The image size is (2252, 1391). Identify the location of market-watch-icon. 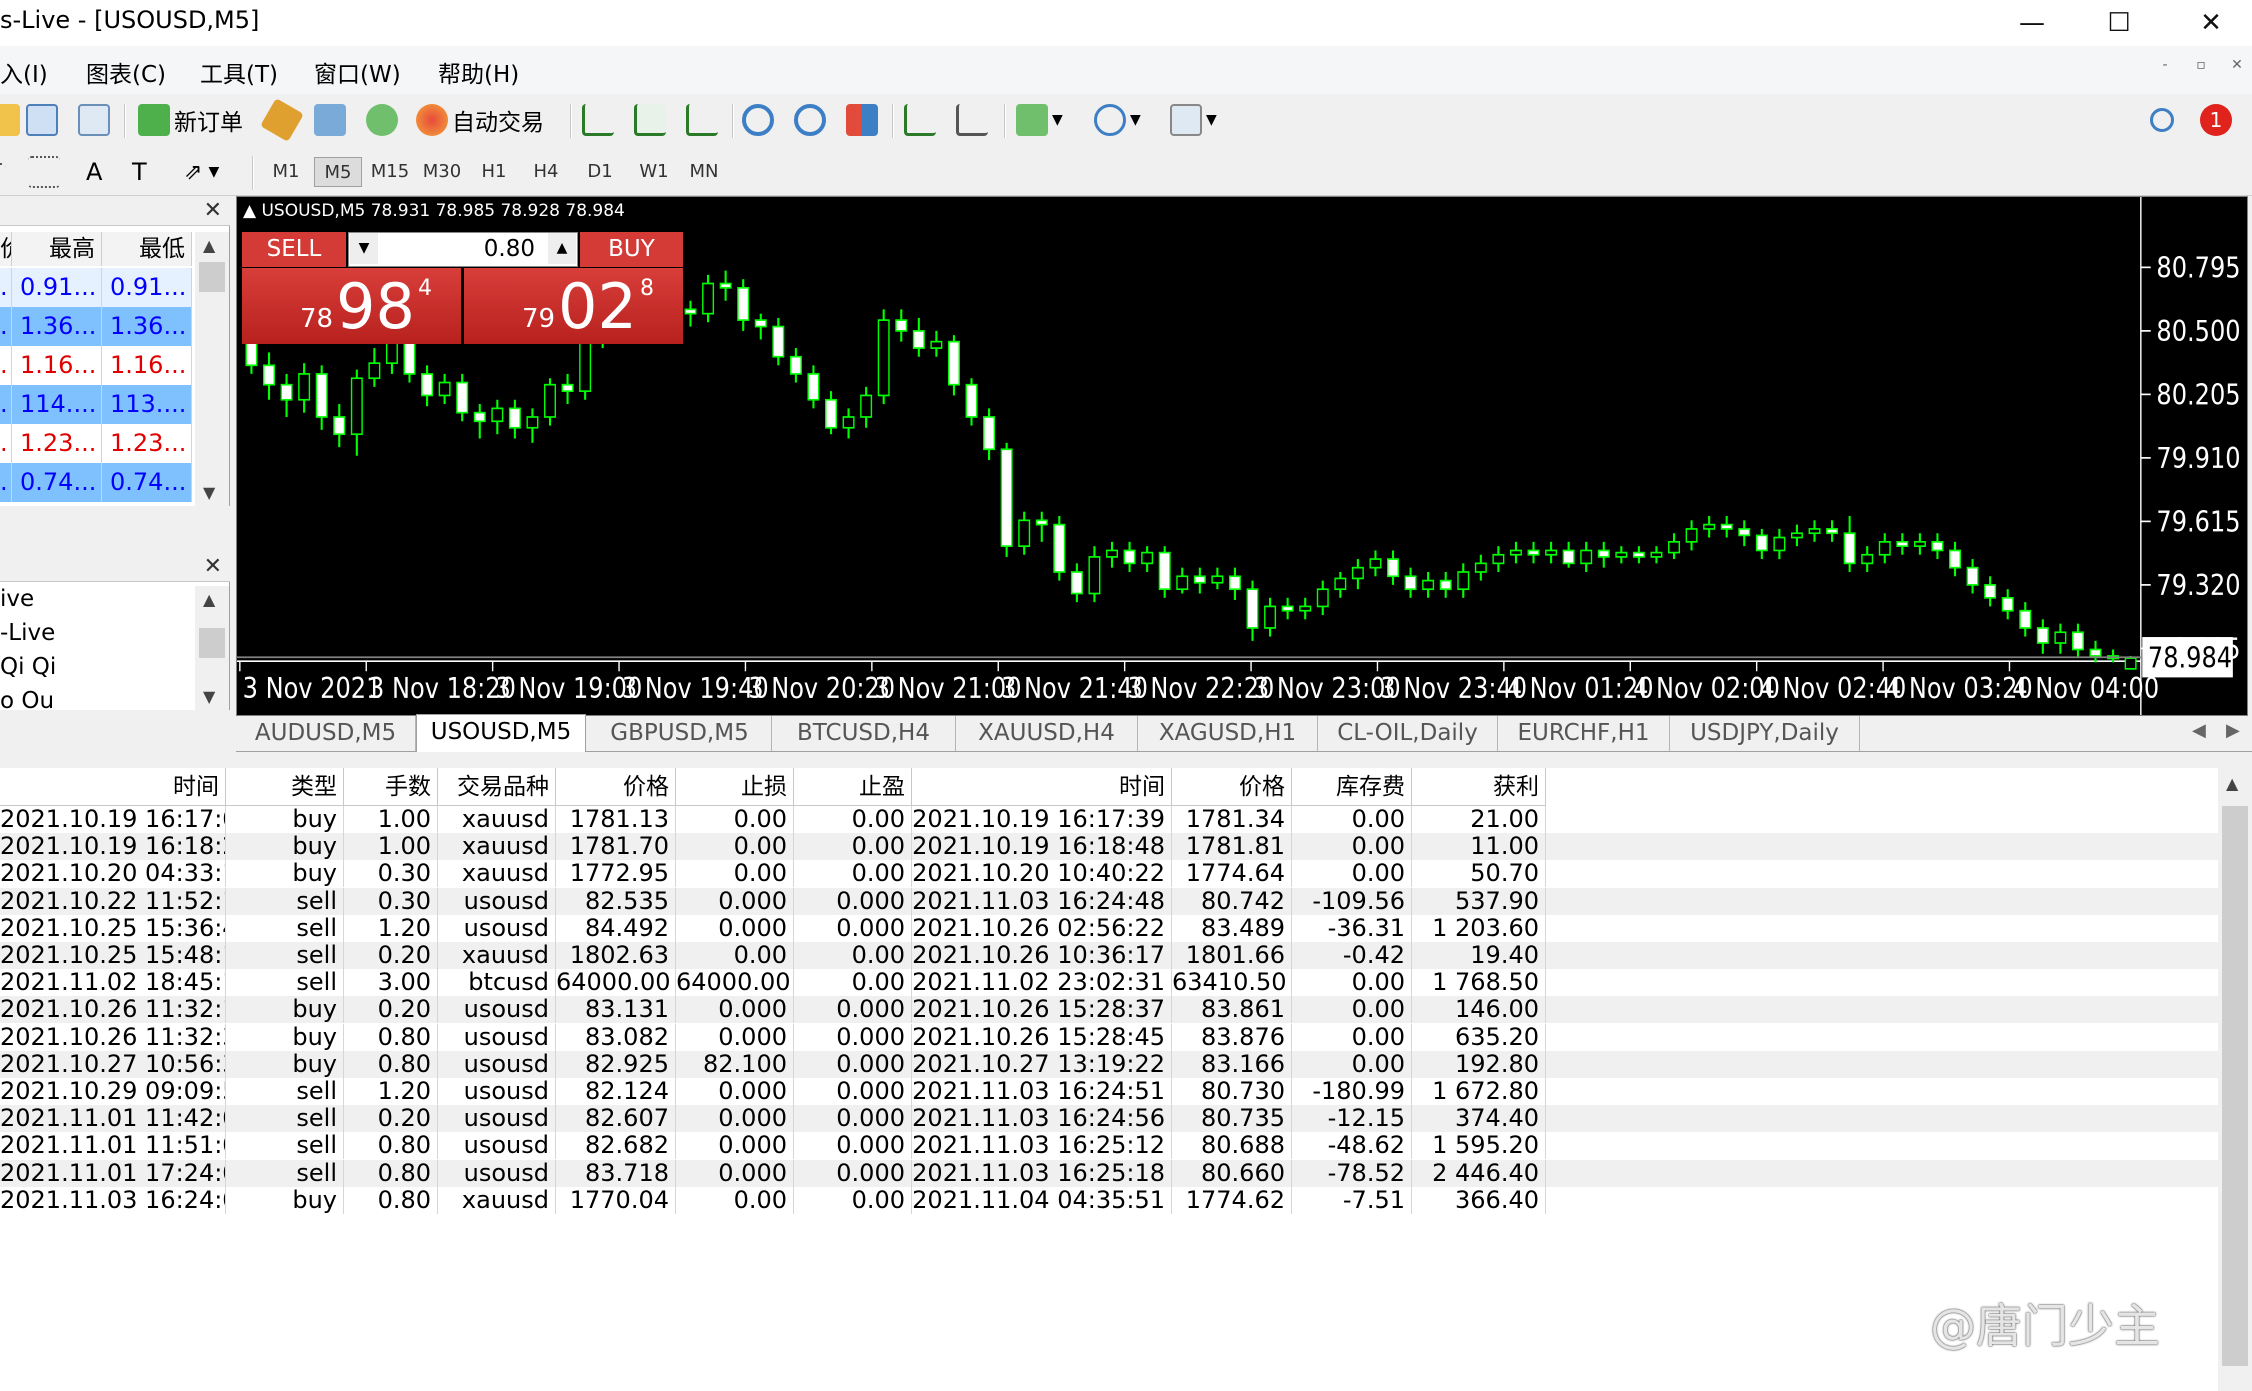
(44, 120).